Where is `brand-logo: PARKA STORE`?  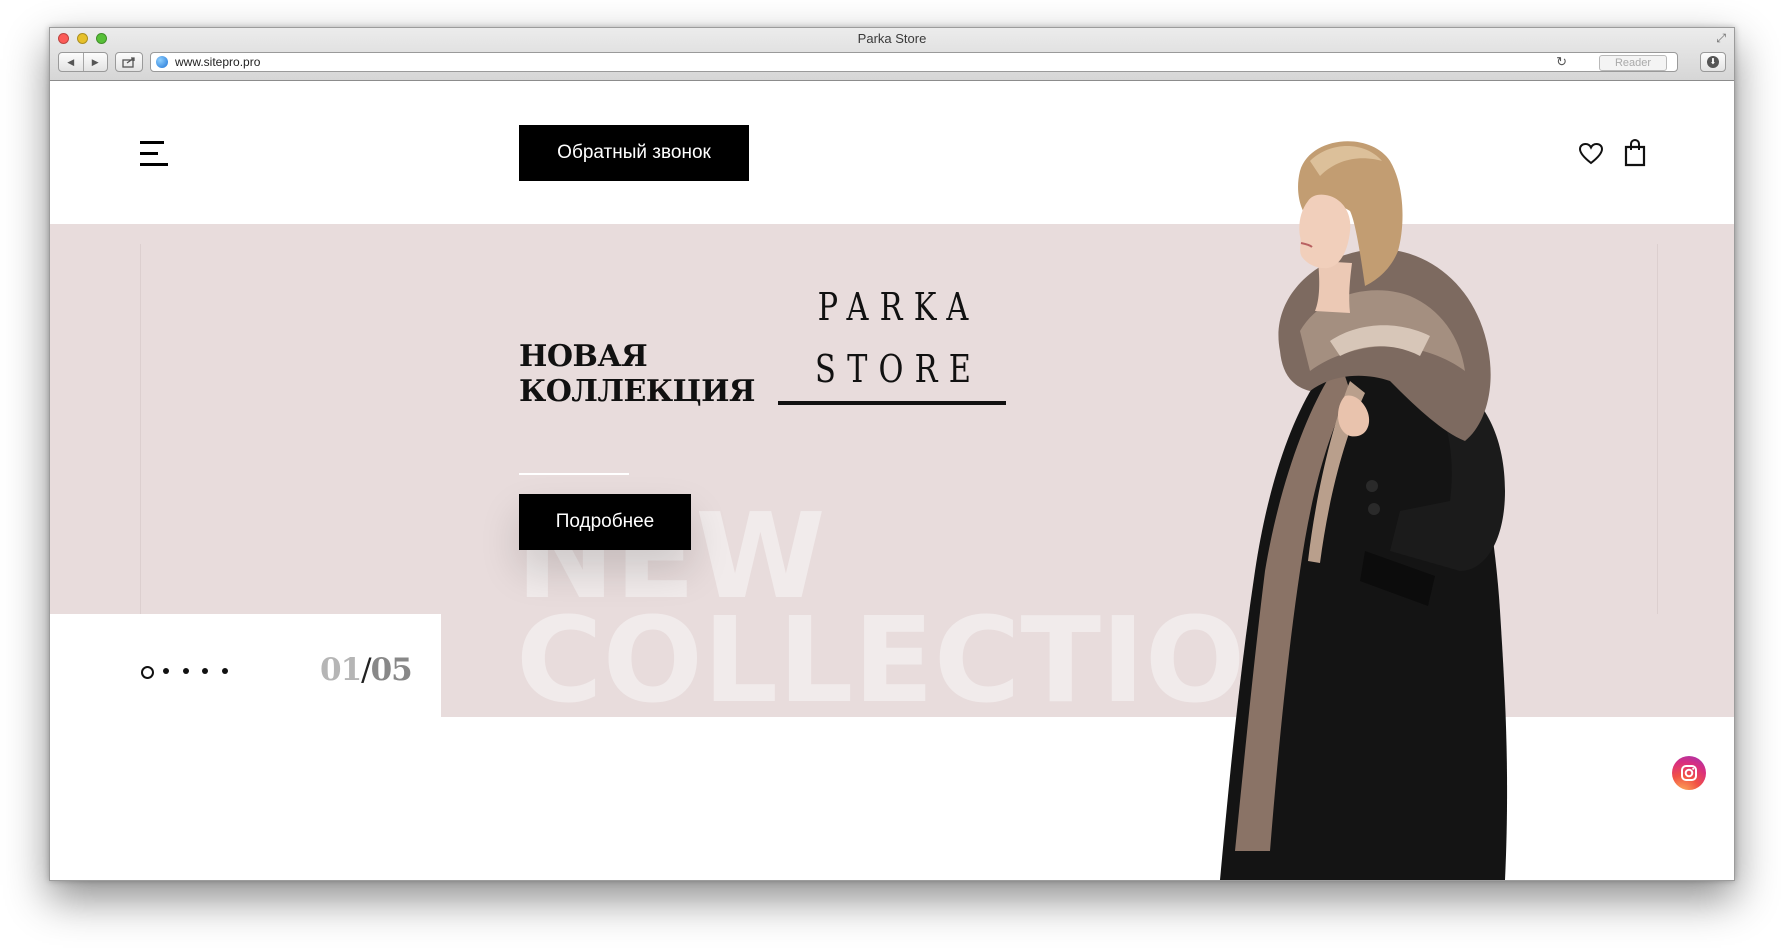 brand-logo: PARKA STORE is located at coordinates (893, 340).